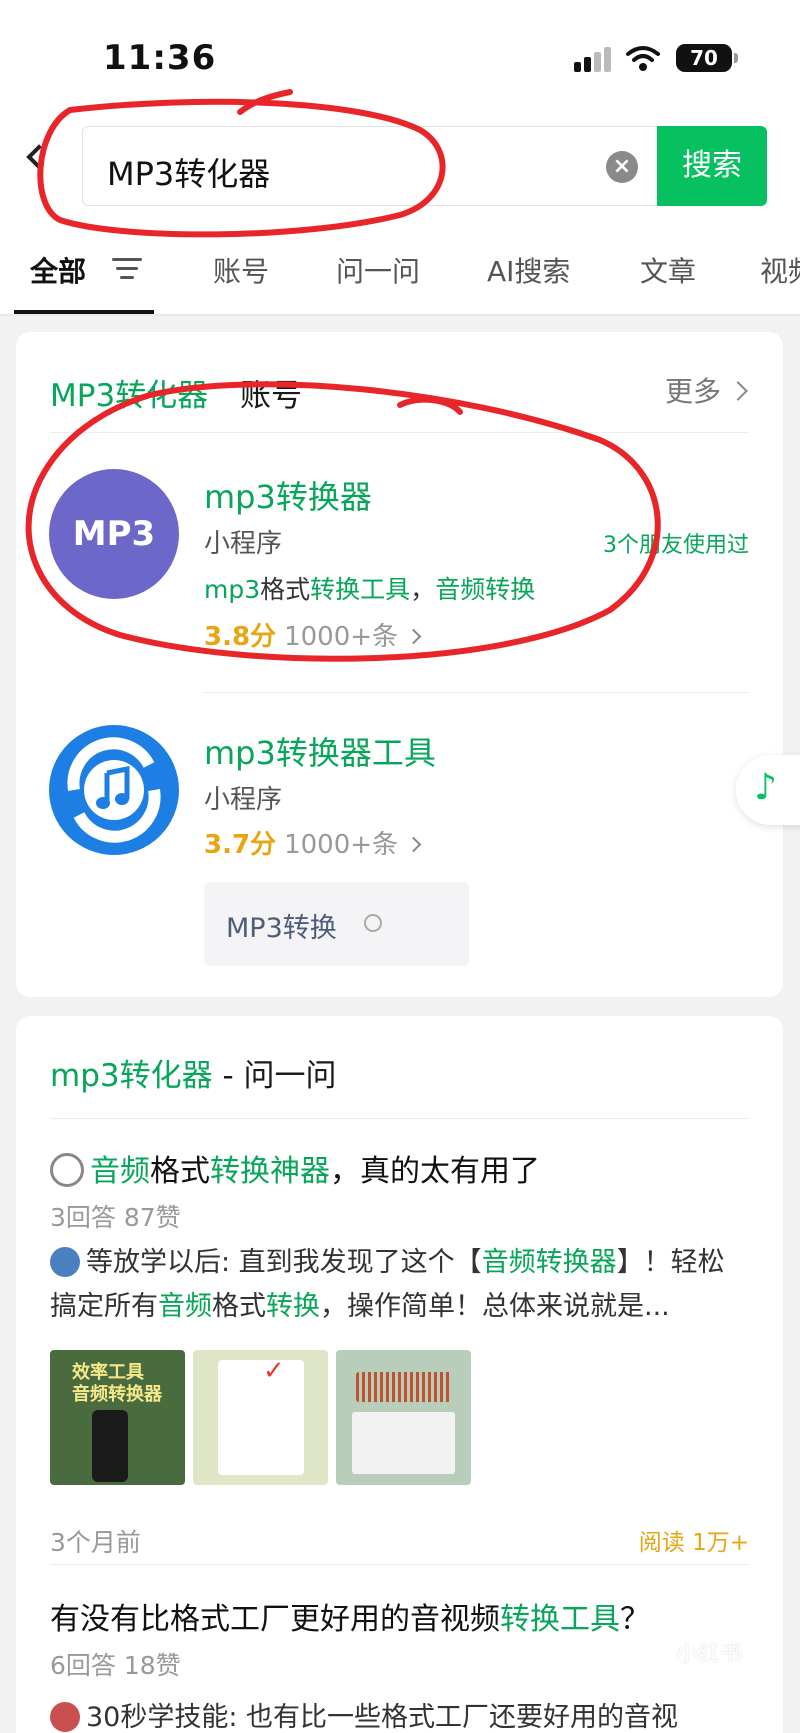 Image resolution: width=800 pixels, height=1733 pixels. What do you see at coordinates (400, 55) in the screenshot?
I see `status-bar: 11:36 70` at bounding box center [400, 55].